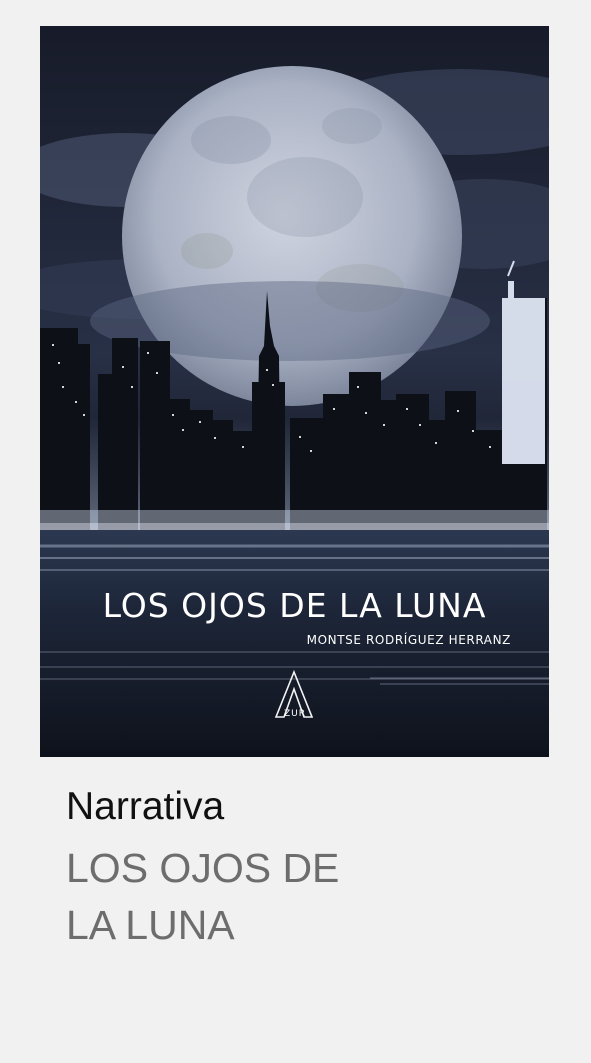 Image resolution: width=591 pixels, height=1063 pixels. What do you see at coordinates (408, 640) in the screenshot?
I see `cover-author: MONTSE RODRÍGUEZ HERRANZ` at bounding box center [408, 640].